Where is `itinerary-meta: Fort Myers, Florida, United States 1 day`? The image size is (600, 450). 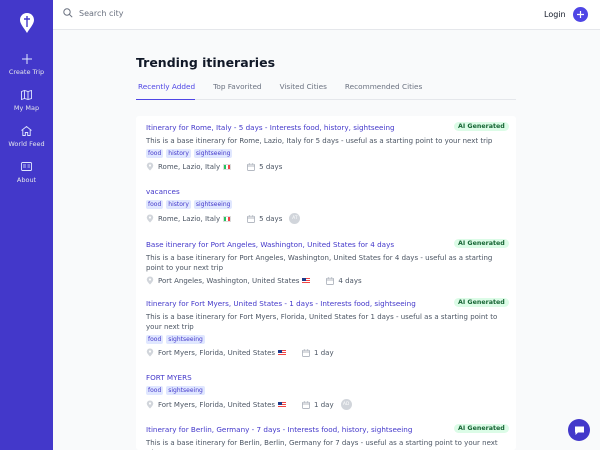 itinerary-meta: Fort Myers, Florida, United States 1 day is located at coordinates (240, 352).